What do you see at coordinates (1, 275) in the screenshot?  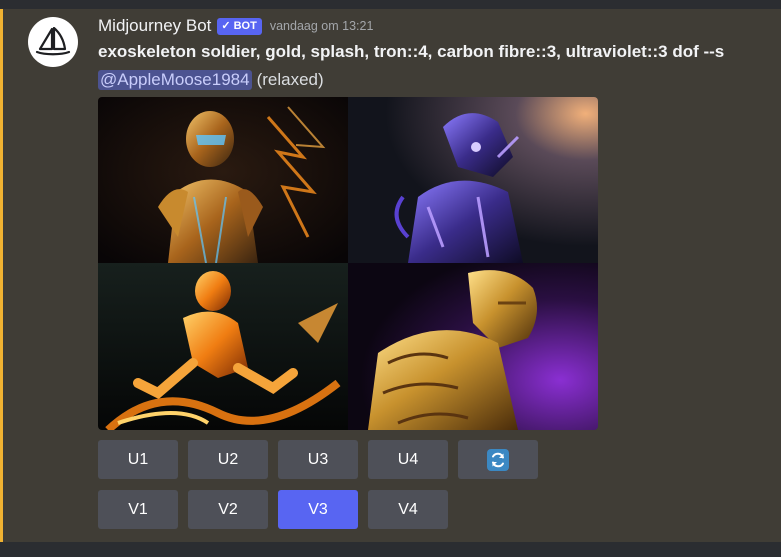 I see `mention-highlight-bar` at bounding box center [1, 275].